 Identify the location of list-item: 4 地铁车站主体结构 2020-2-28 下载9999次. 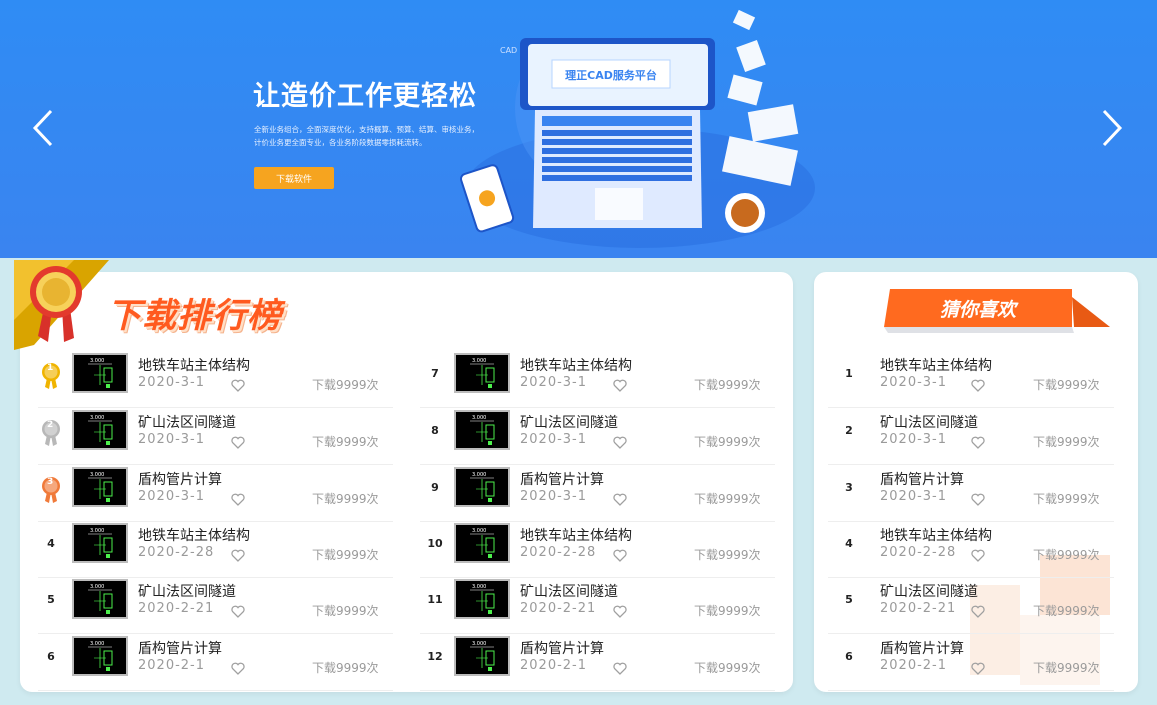
(971, 550).